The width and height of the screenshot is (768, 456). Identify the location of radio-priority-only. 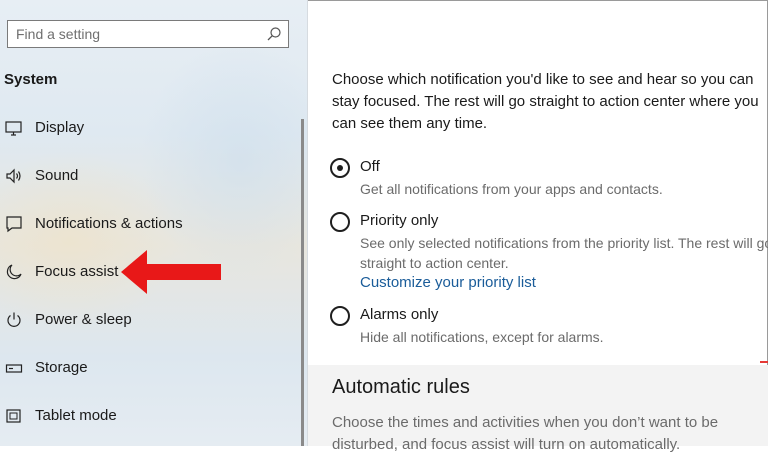
(340, 222).